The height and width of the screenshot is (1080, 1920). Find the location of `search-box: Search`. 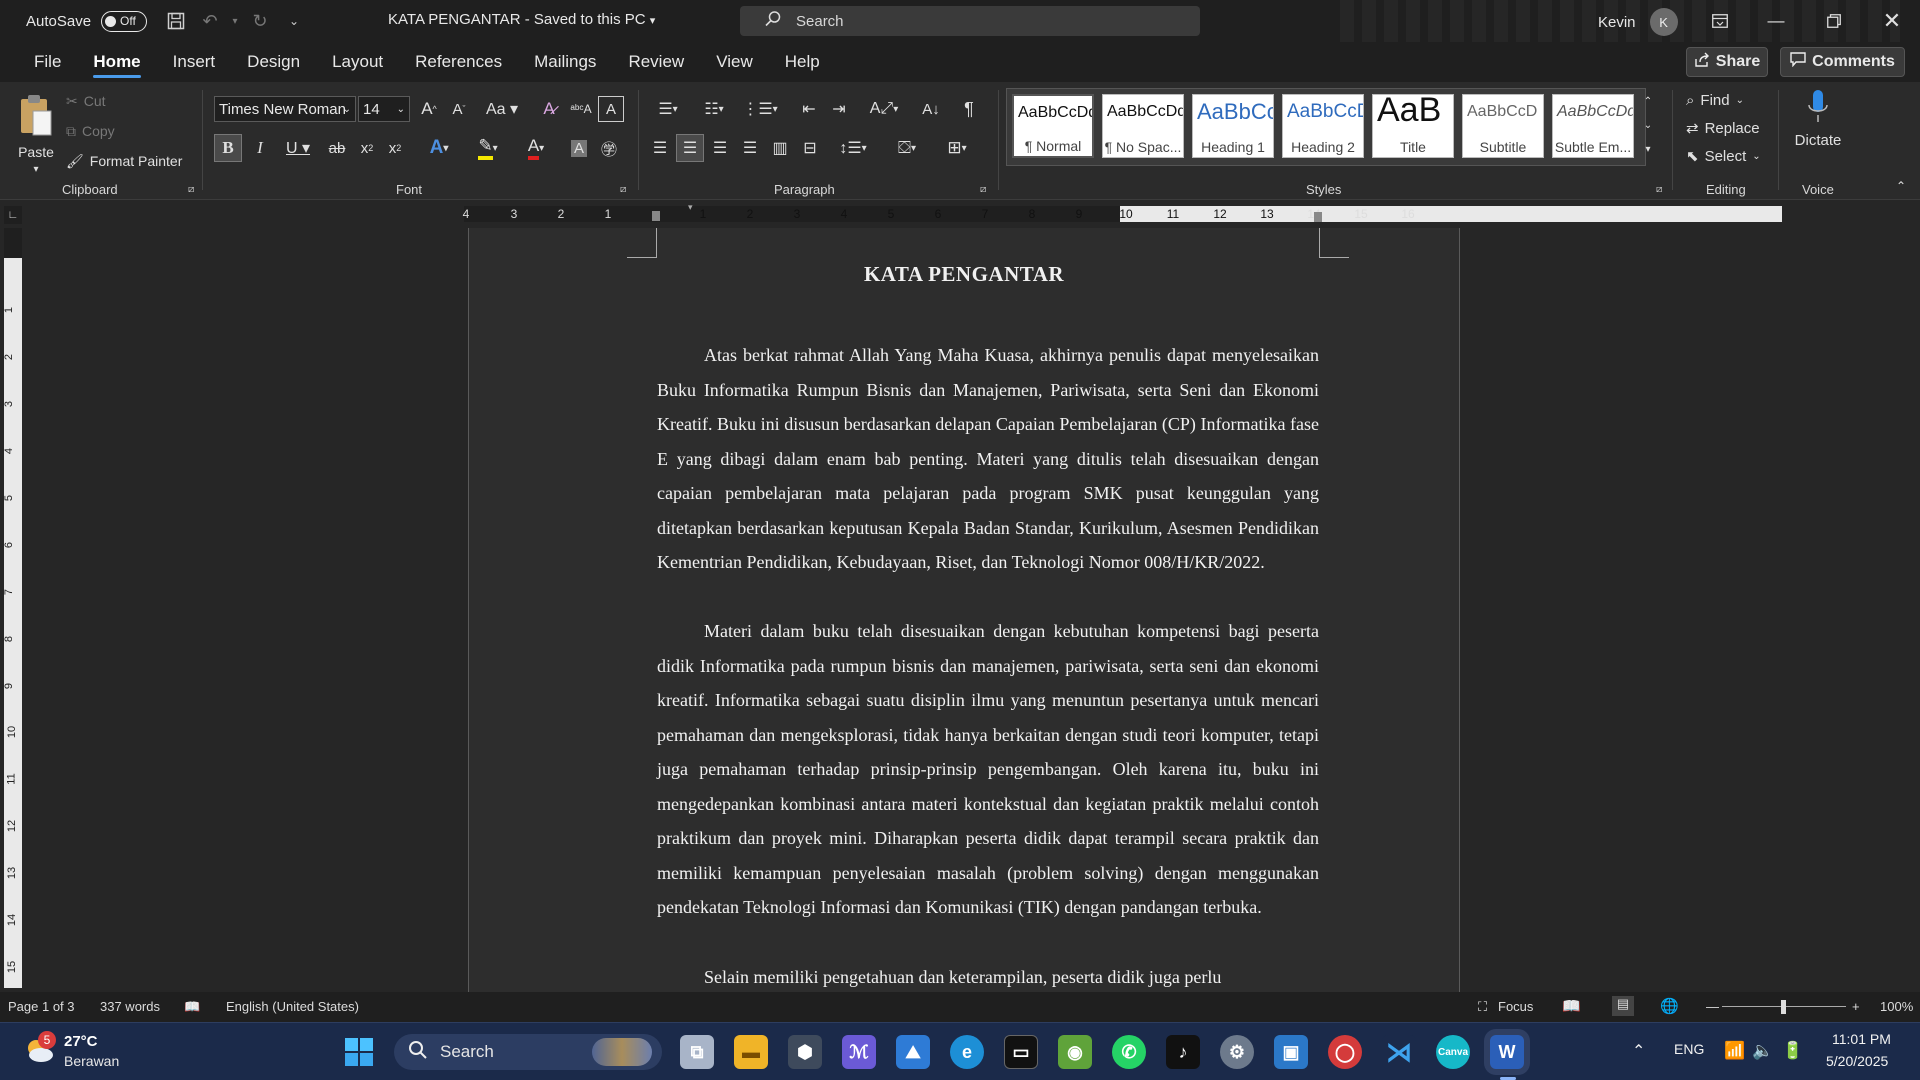

search-box: Search is located at coordinates (970, 21).